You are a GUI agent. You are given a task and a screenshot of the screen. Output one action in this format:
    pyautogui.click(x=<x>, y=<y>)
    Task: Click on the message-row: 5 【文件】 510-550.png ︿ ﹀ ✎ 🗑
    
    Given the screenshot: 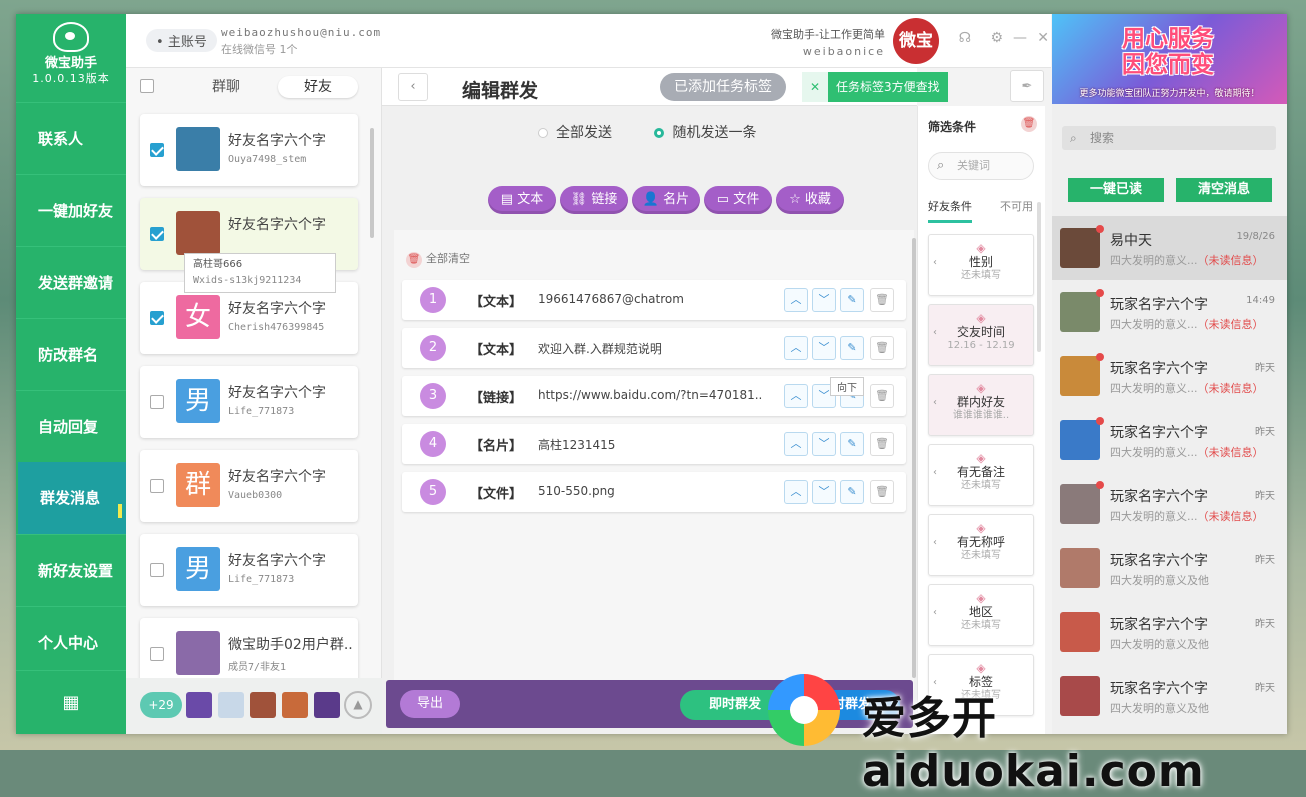 What is the action you would take?
    pyautogui.click(x=654, y=492)
    